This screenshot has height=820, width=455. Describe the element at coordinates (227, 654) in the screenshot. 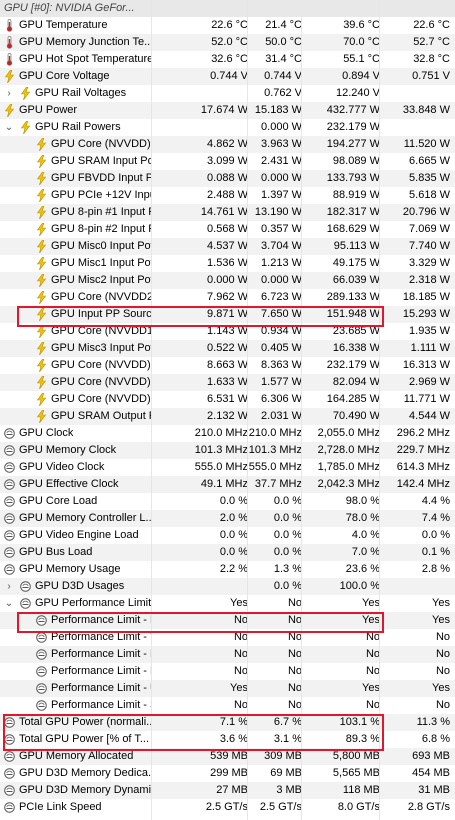

I see `table-row: Performance Limit - R... No No No No` at that location.